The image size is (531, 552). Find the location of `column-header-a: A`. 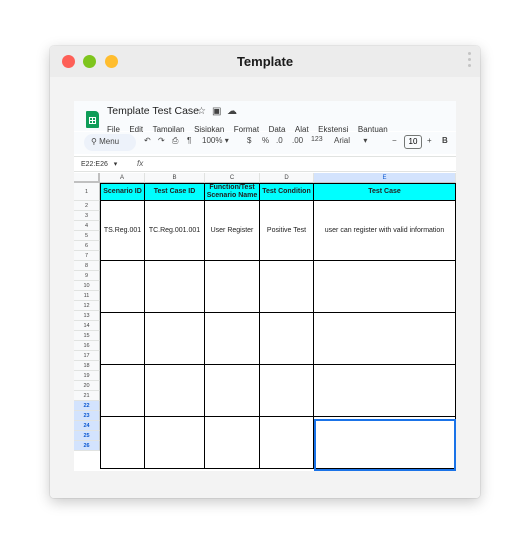

column-header-a: A is located at coordinates (122, 178).